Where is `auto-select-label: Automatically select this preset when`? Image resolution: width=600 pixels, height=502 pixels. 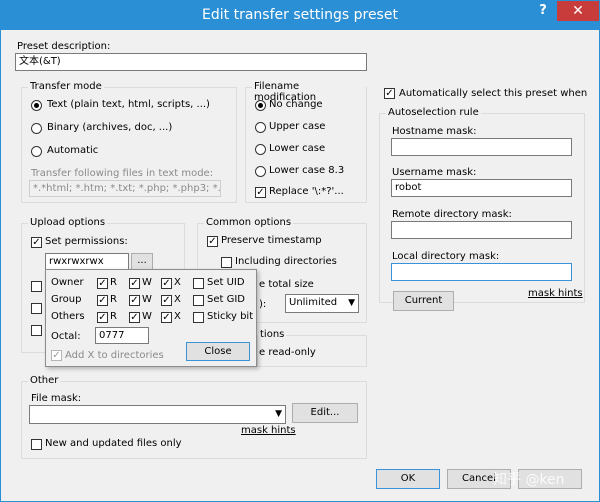 auto-select-label: Automatically select this preset when is located at coordinates (493, 93).